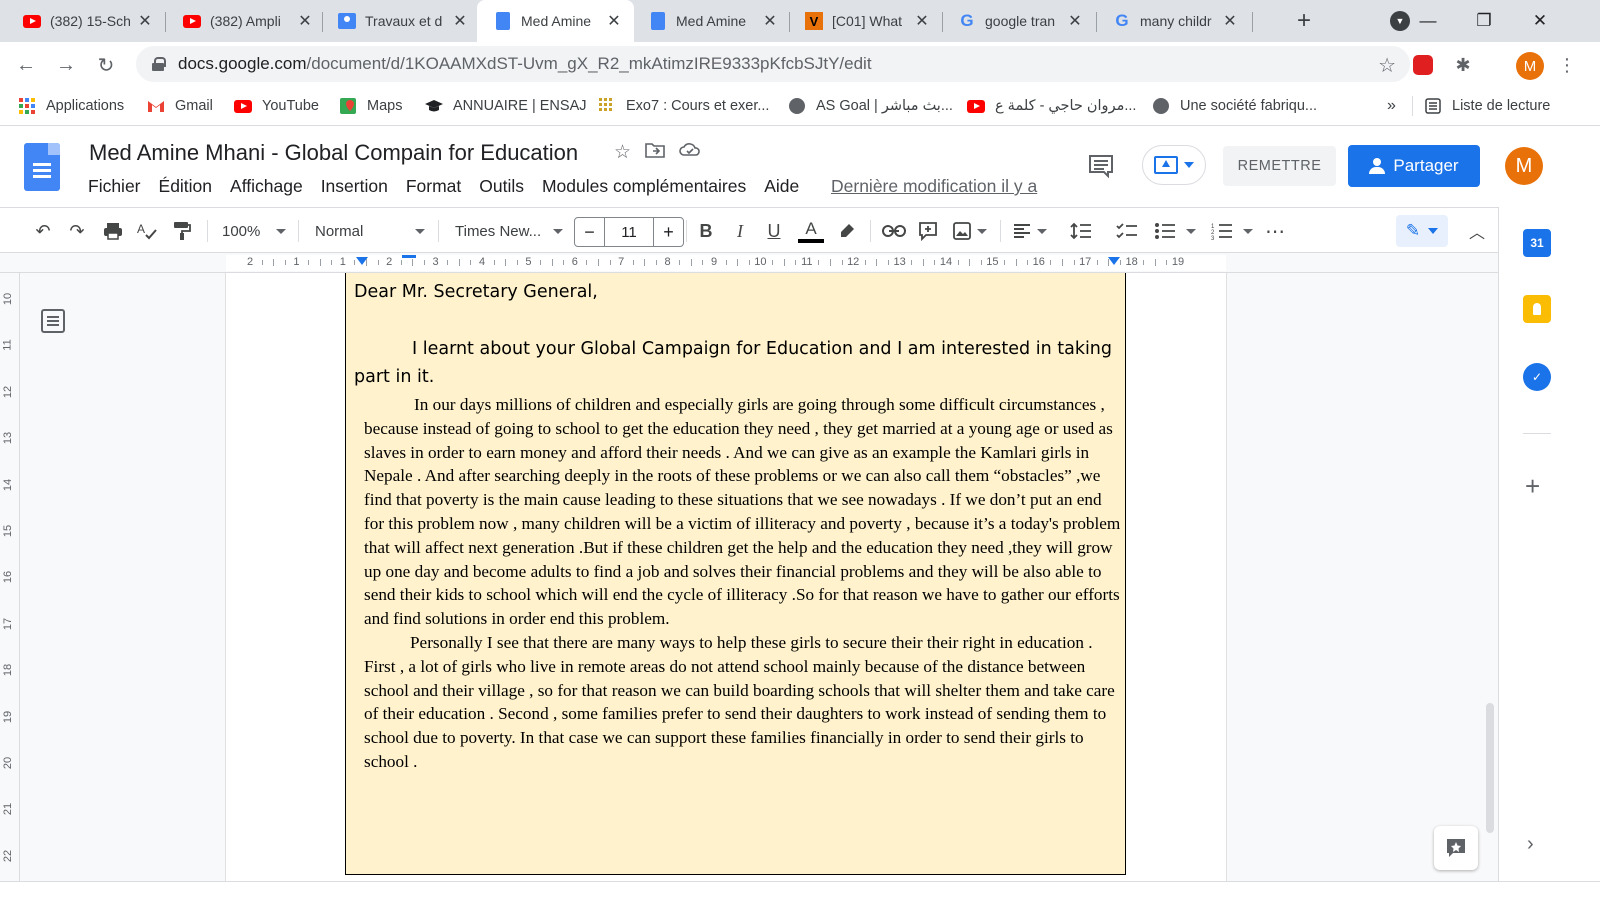 This screenshot has height=900, width=1600. What do you see at coordinates (1532, 486) in the screenshot?
I see `add-addon-icon: +` at bounding box center [1532, 486].